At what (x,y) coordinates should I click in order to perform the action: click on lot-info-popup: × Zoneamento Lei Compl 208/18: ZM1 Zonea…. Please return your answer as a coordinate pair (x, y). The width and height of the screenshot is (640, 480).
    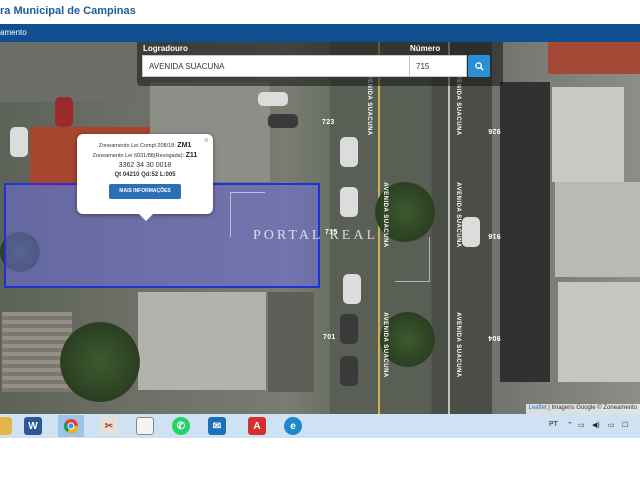
    Looking at the image, I should click on (145, 177).